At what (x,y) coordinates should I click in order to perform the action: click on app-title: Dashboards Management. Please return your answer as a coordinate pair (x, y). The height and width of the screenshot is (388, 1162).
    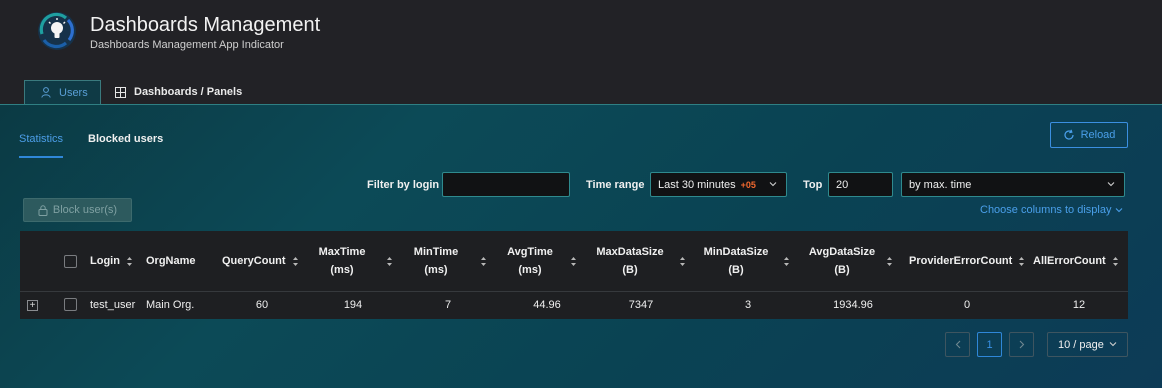
    Looking at the image, I should click on (205, 25).